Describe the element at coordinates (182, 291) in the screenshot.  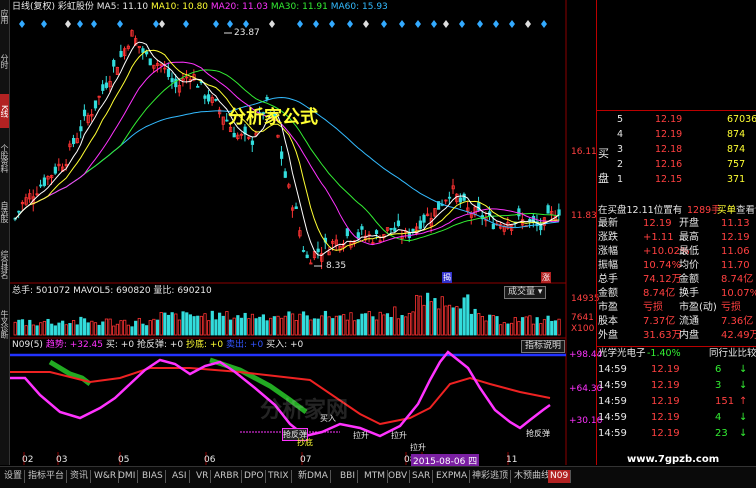
I see `volume-ratio: 量比: 690210` at that location.